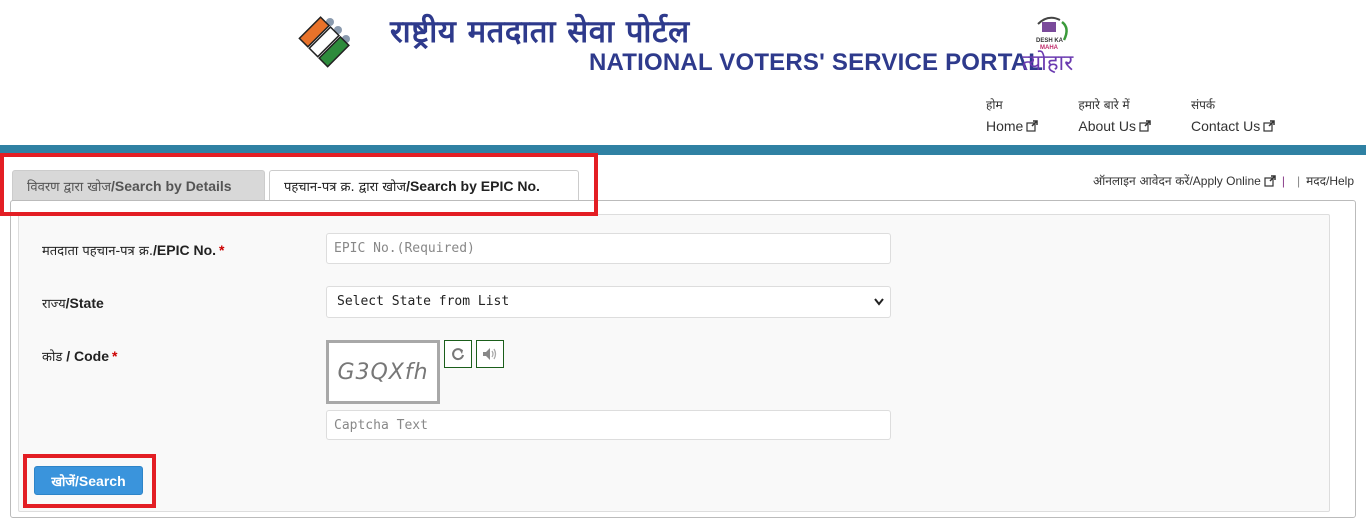 The width and height of the screenshot is (1366, 526). Describe the element at coordinates (1316, 181) in the screenshot. I see `help-hindi: मदद` at that location.